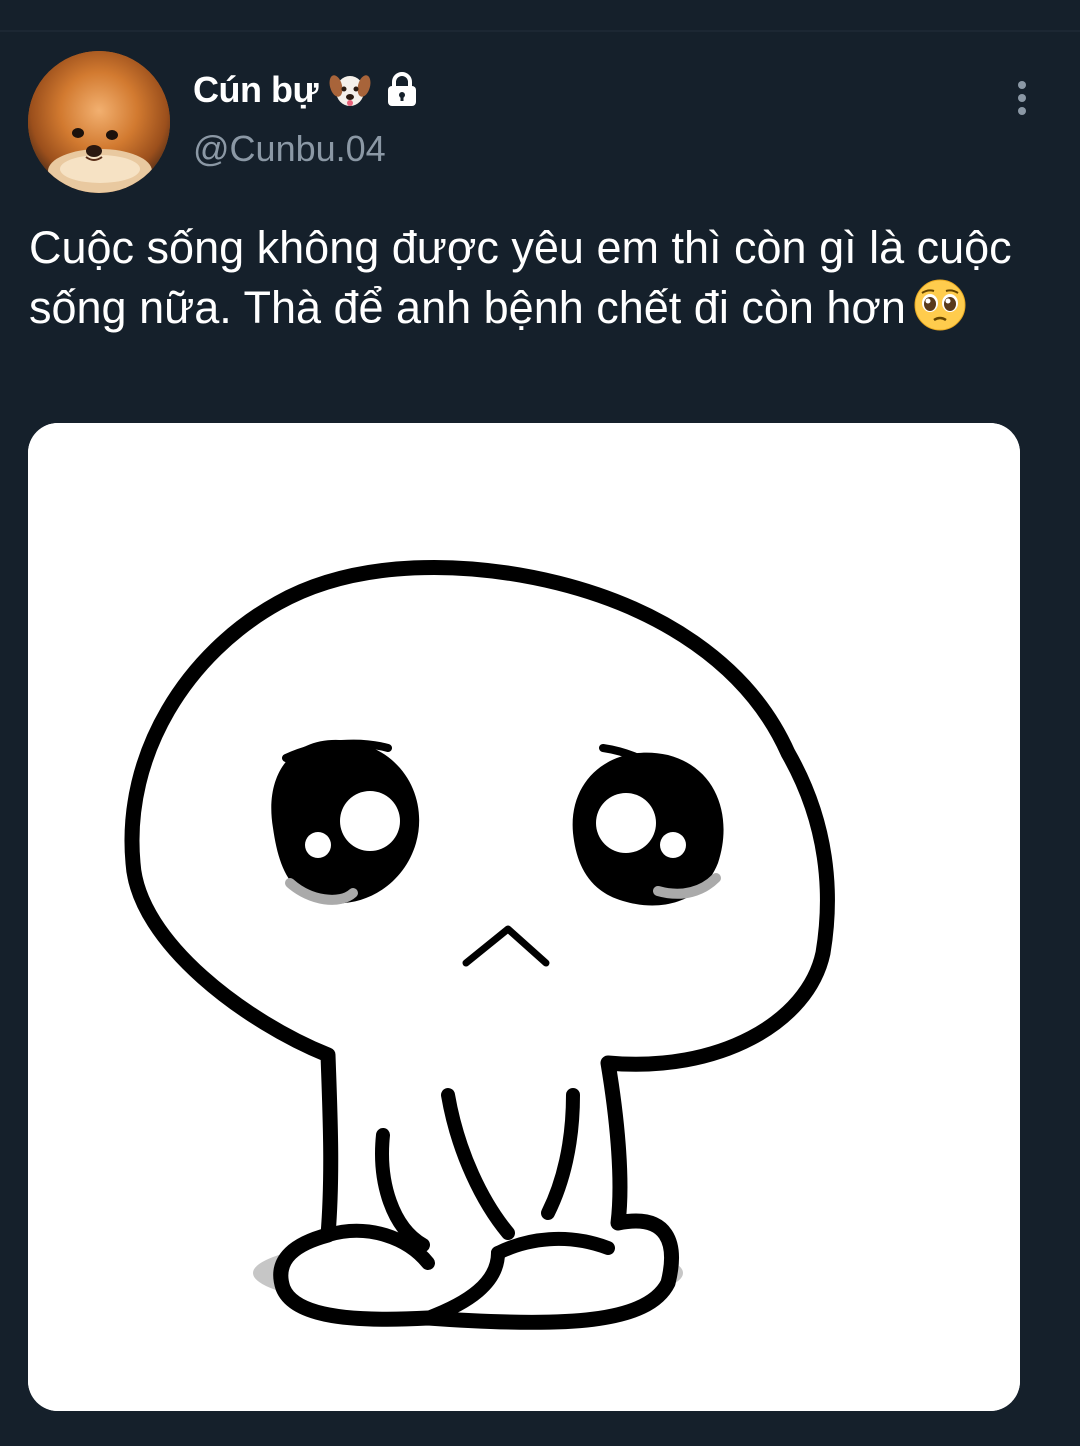 This screenshot has height=1446, width=1080. Describe the element at coordinates (1022, 98) in the screenshot. I see `more-options-button` at that location.